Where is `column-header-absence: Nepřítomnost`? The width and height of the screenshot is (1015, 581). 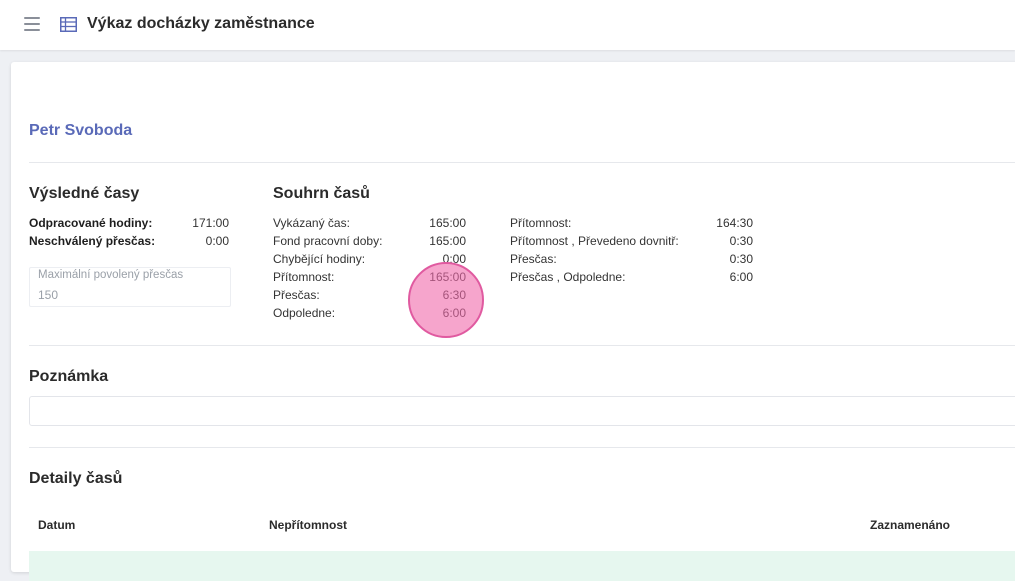 column-header-absence: Nepřítomnost is located at coordinates (308, 525).